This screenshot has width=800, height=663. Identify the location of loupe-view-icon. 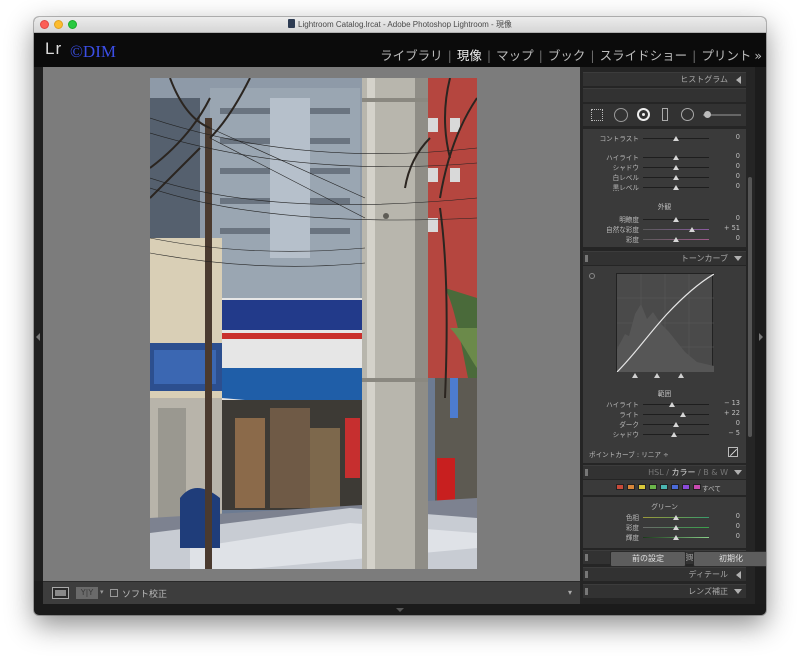
(60, 593).